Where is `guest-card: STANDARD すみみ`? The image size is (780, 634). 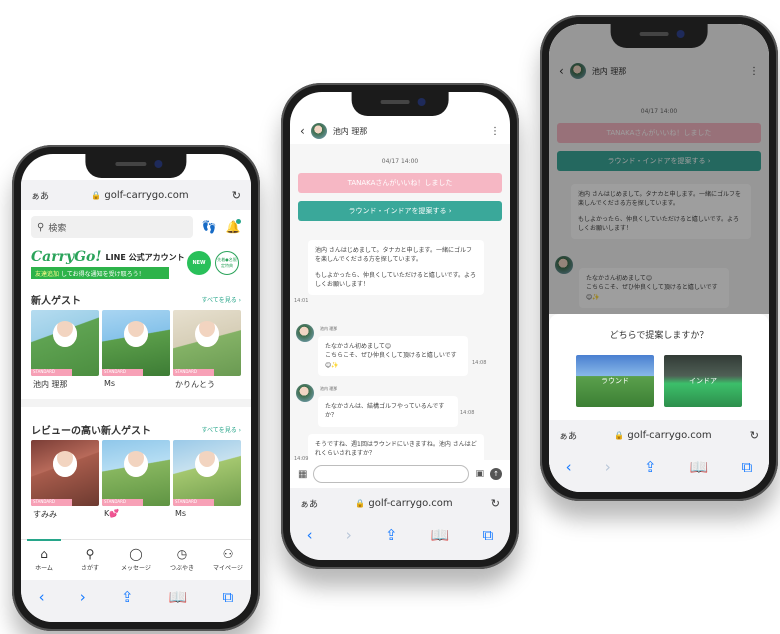
guest-card: STANDARD すみみ is located at coordinates (65, 480).